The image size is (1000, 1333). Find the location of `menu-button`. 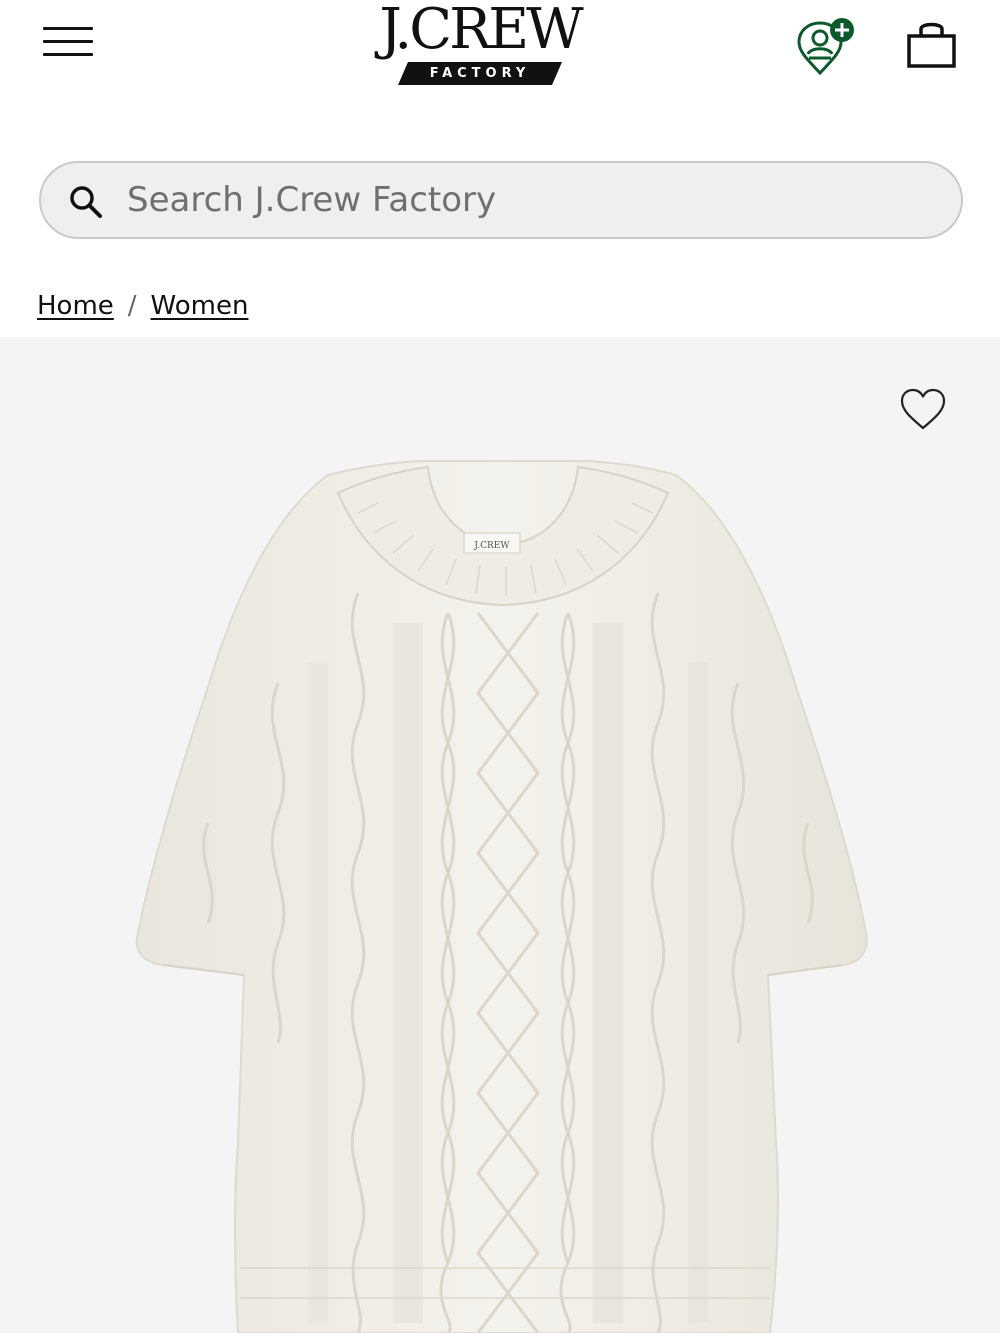

menu-button is located at coordinates (68, 42).